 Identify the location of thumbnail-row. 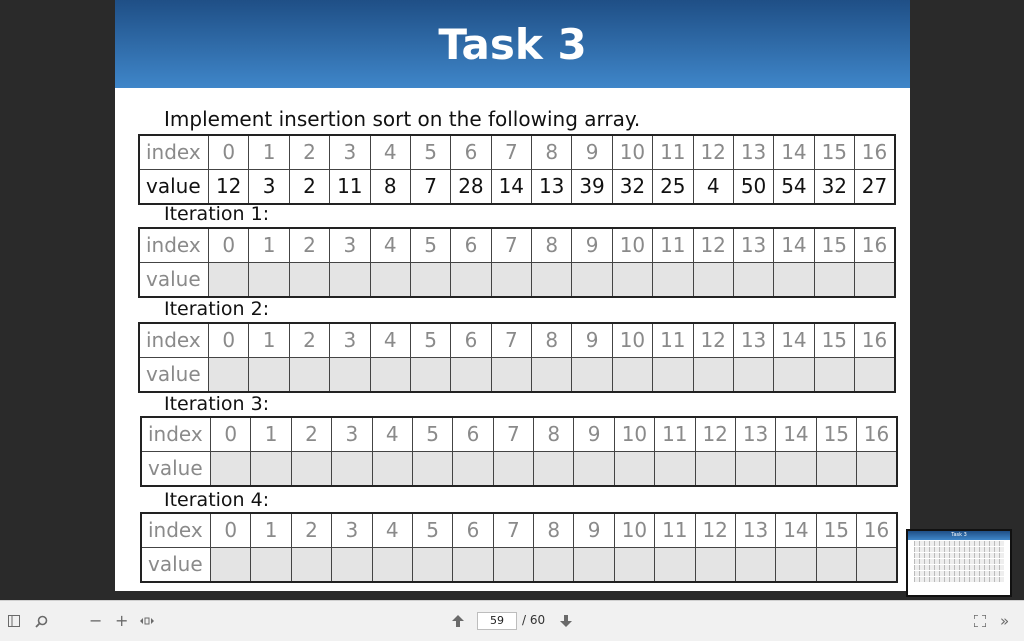
(959, 567).